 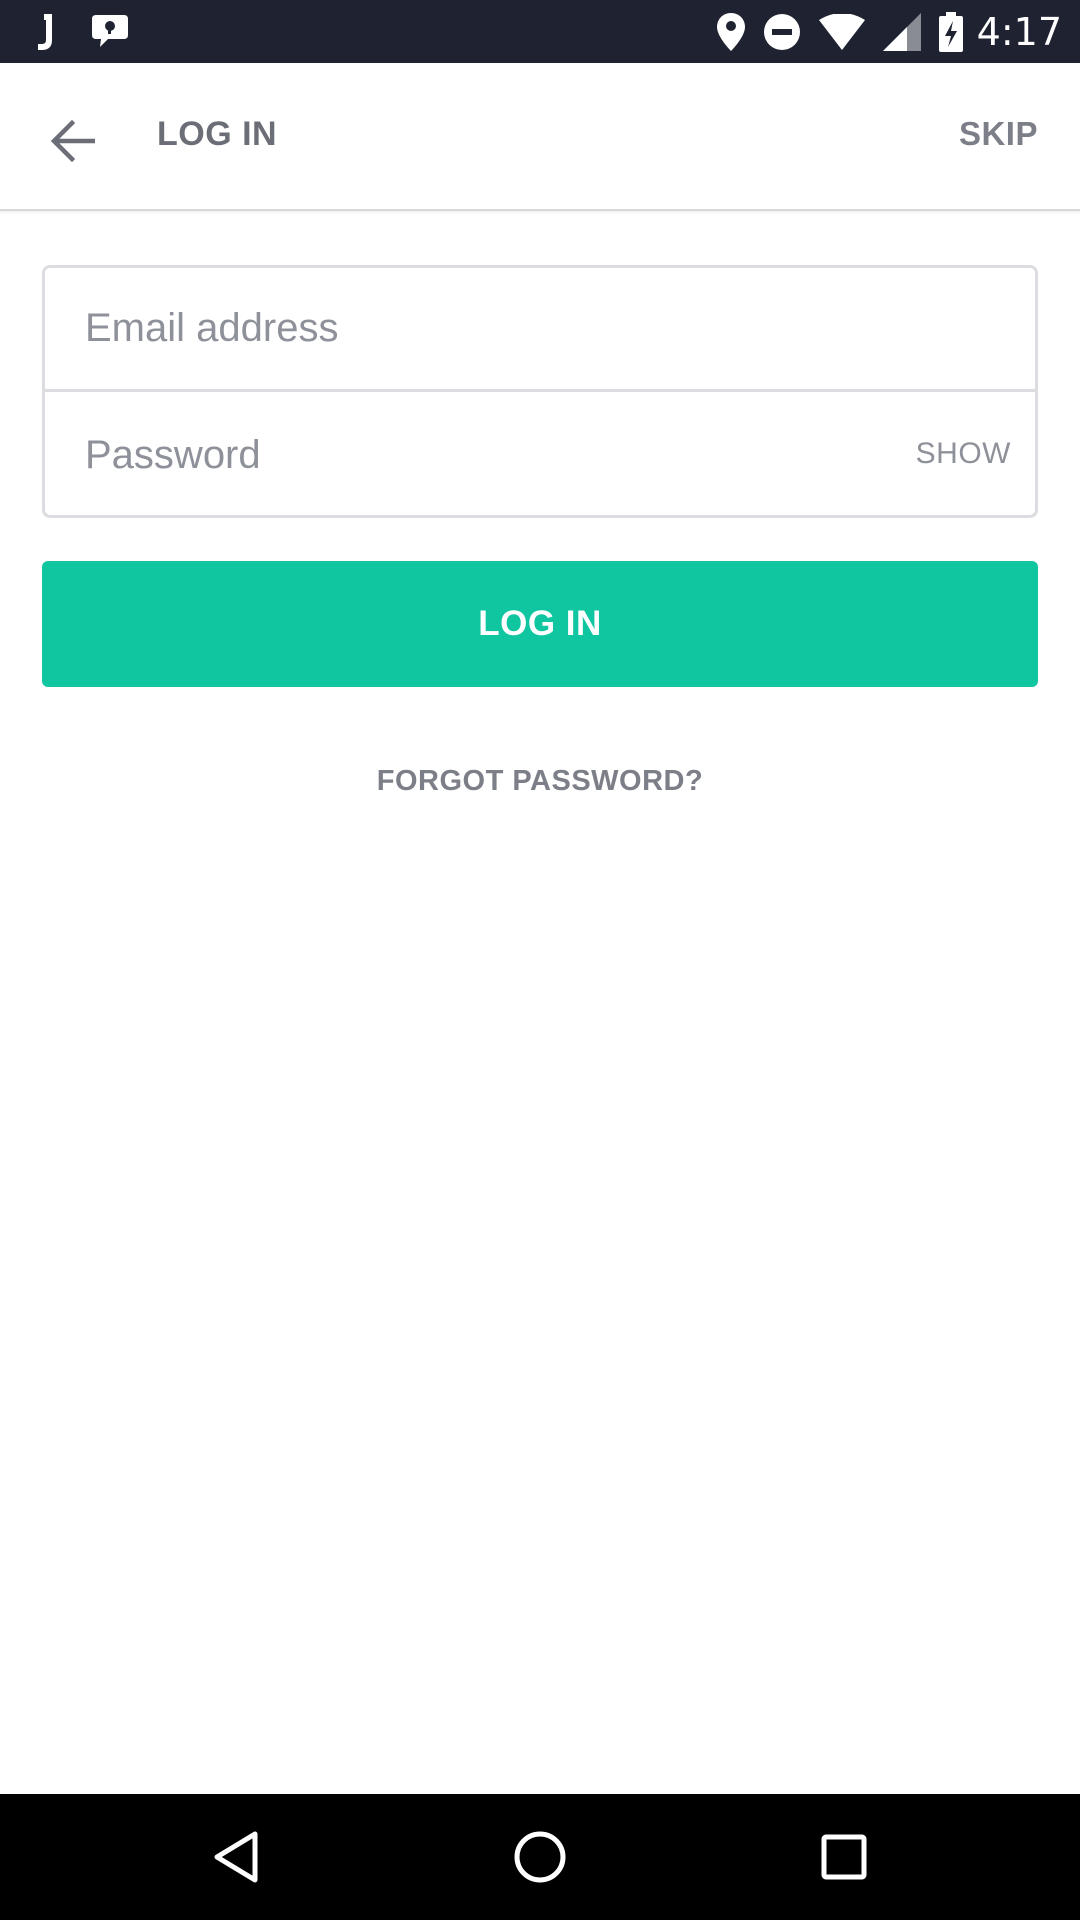 I want to click on nav-recents-button, so click(x=844, y=1857).